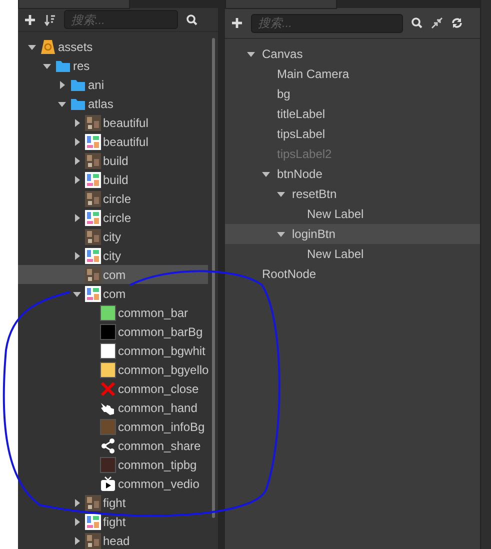  I want to click on asset-item: common_tipbg, so click(113, 464).